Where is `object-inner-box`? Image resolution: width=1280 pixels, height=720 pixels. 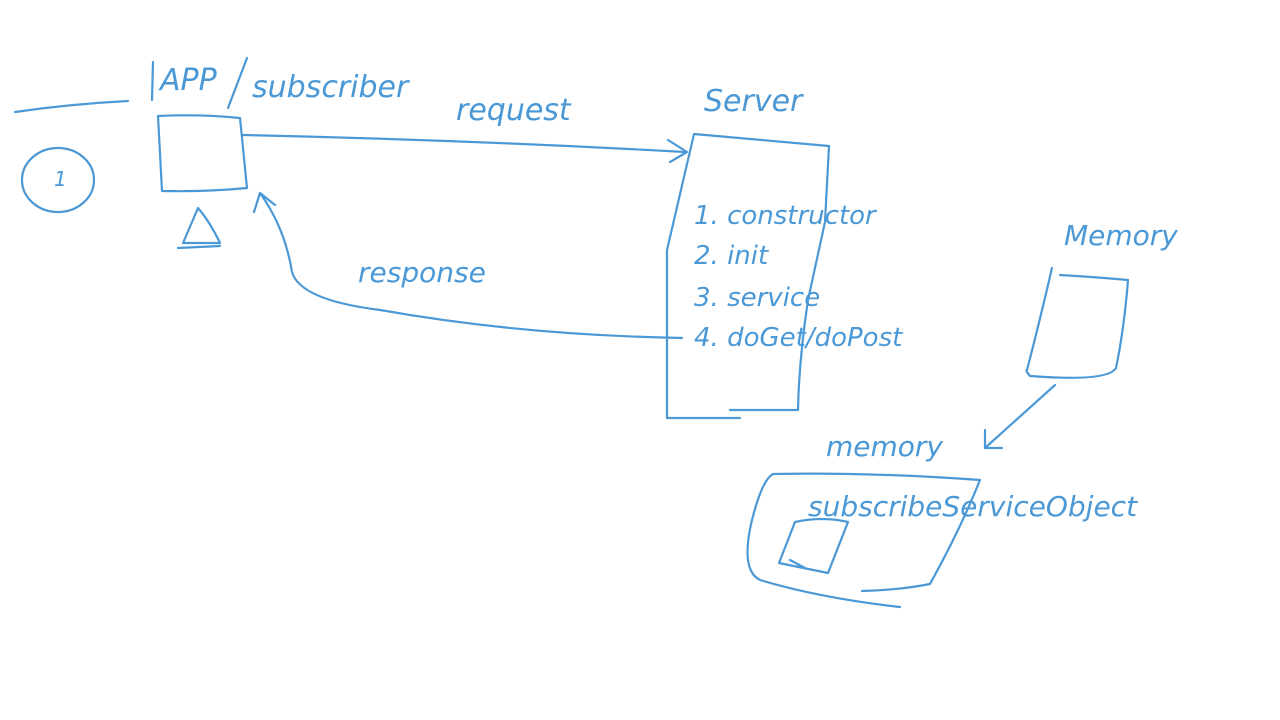
object-inner-box is located at coordinates (813, 546).